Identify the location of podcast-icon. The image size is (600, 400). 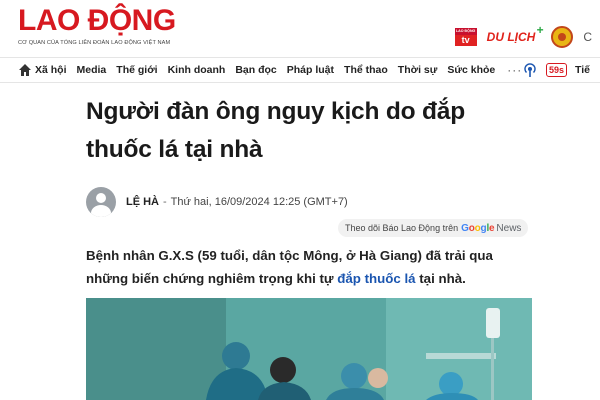
(530, 70).